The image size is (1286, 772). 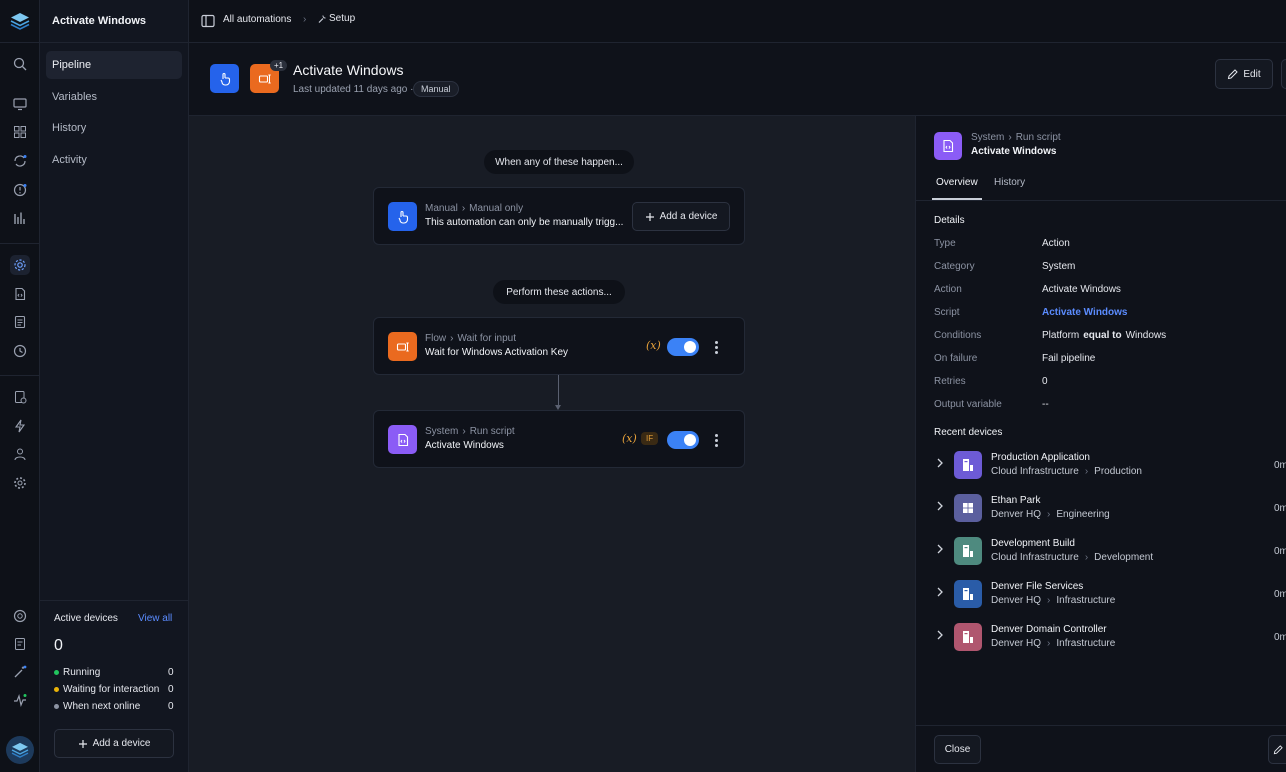 What do you see at coordinates (20, 454) in the screenshot?
I see `user-icon` at bounding box center [20, 454].